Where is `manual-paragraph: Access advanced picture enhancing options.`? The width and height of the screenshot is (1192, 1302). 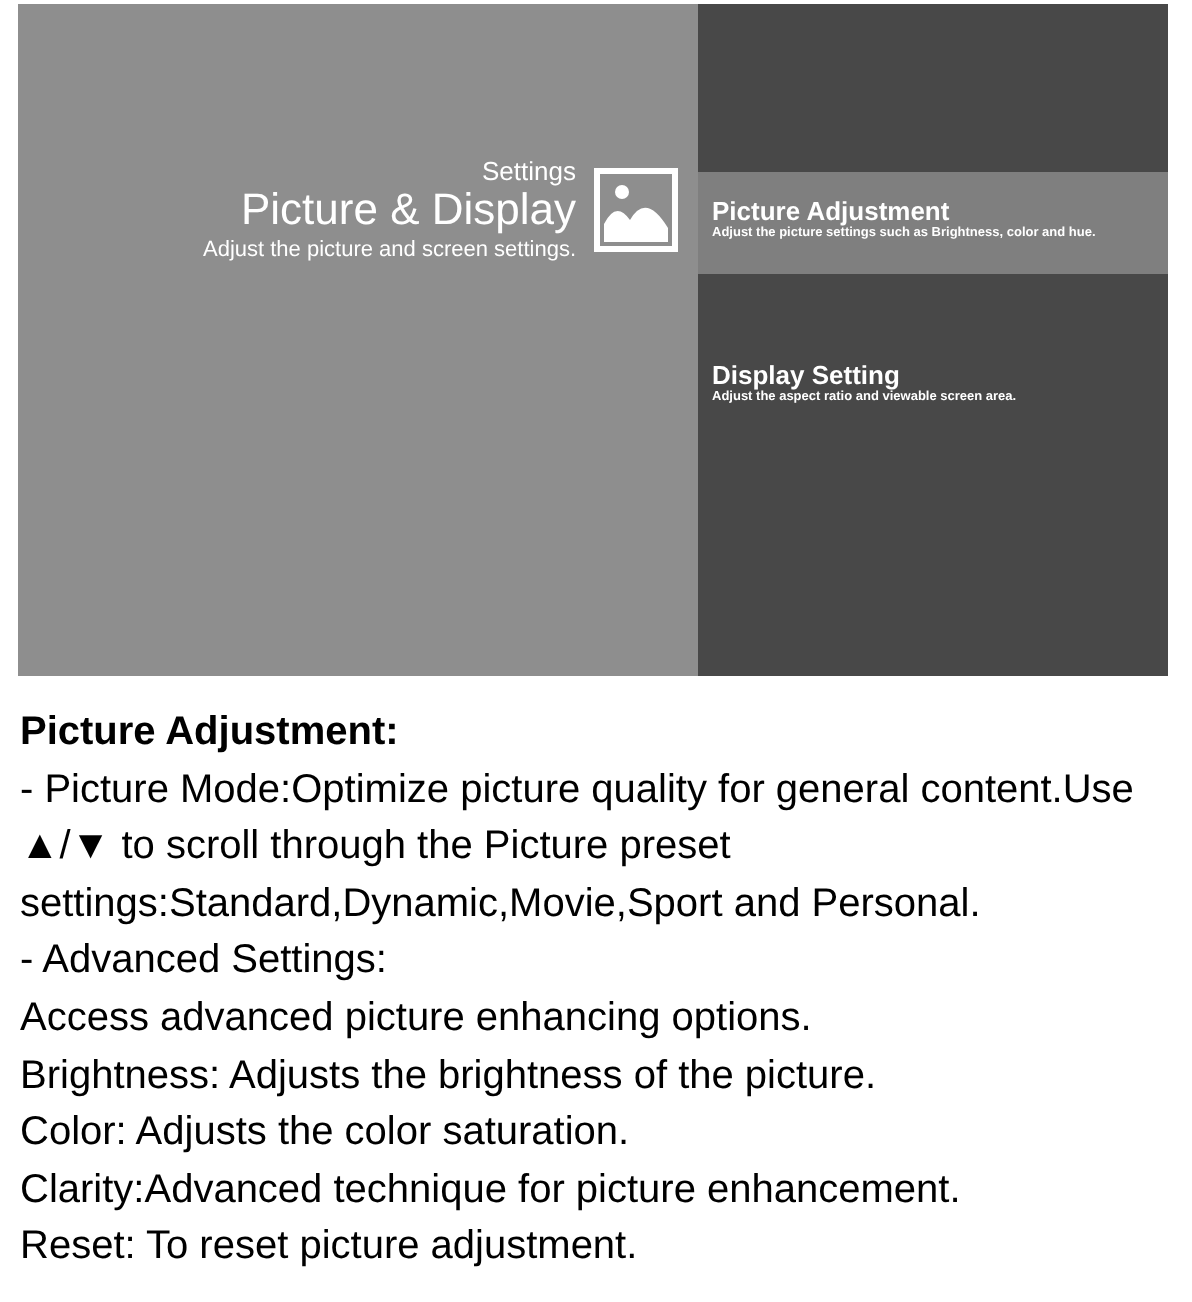 manual-paragraph: Access advanced picture enhancing options. is located at coordinates (417, 1018).